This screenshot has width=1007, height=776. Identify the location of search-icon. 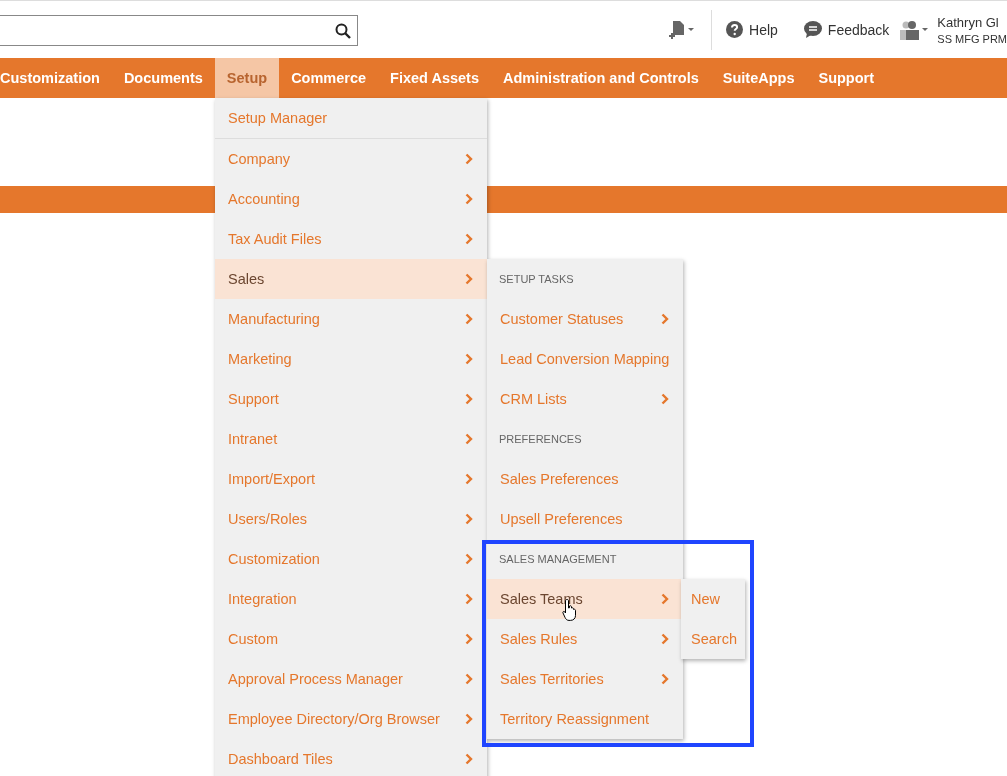
(343, 30).